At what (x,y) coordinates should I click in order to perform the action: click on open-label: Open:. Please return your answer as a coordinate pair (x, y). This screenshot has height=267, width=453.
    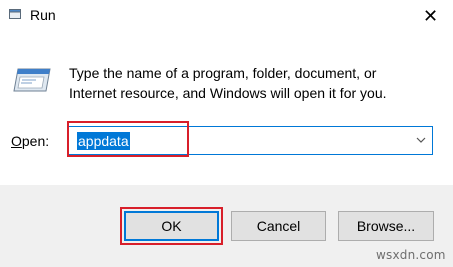
    Looking at the image, I should click on (30, 141).